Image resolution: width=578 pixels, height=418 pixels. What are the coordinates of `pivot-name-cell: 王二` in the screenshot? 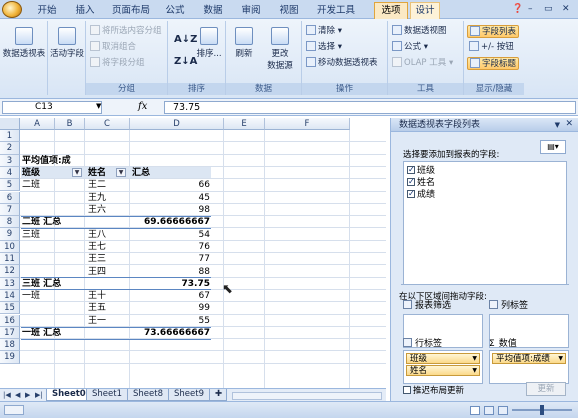 It's located at (97, 185).